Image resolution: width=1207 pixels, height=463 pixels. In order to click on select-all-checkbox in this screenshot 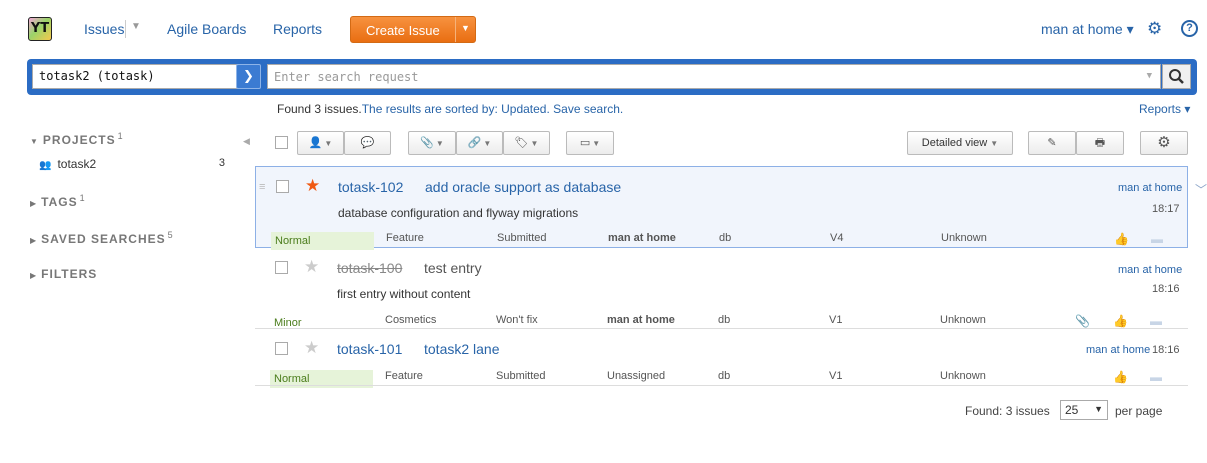, I will do `click(281, 142)`.